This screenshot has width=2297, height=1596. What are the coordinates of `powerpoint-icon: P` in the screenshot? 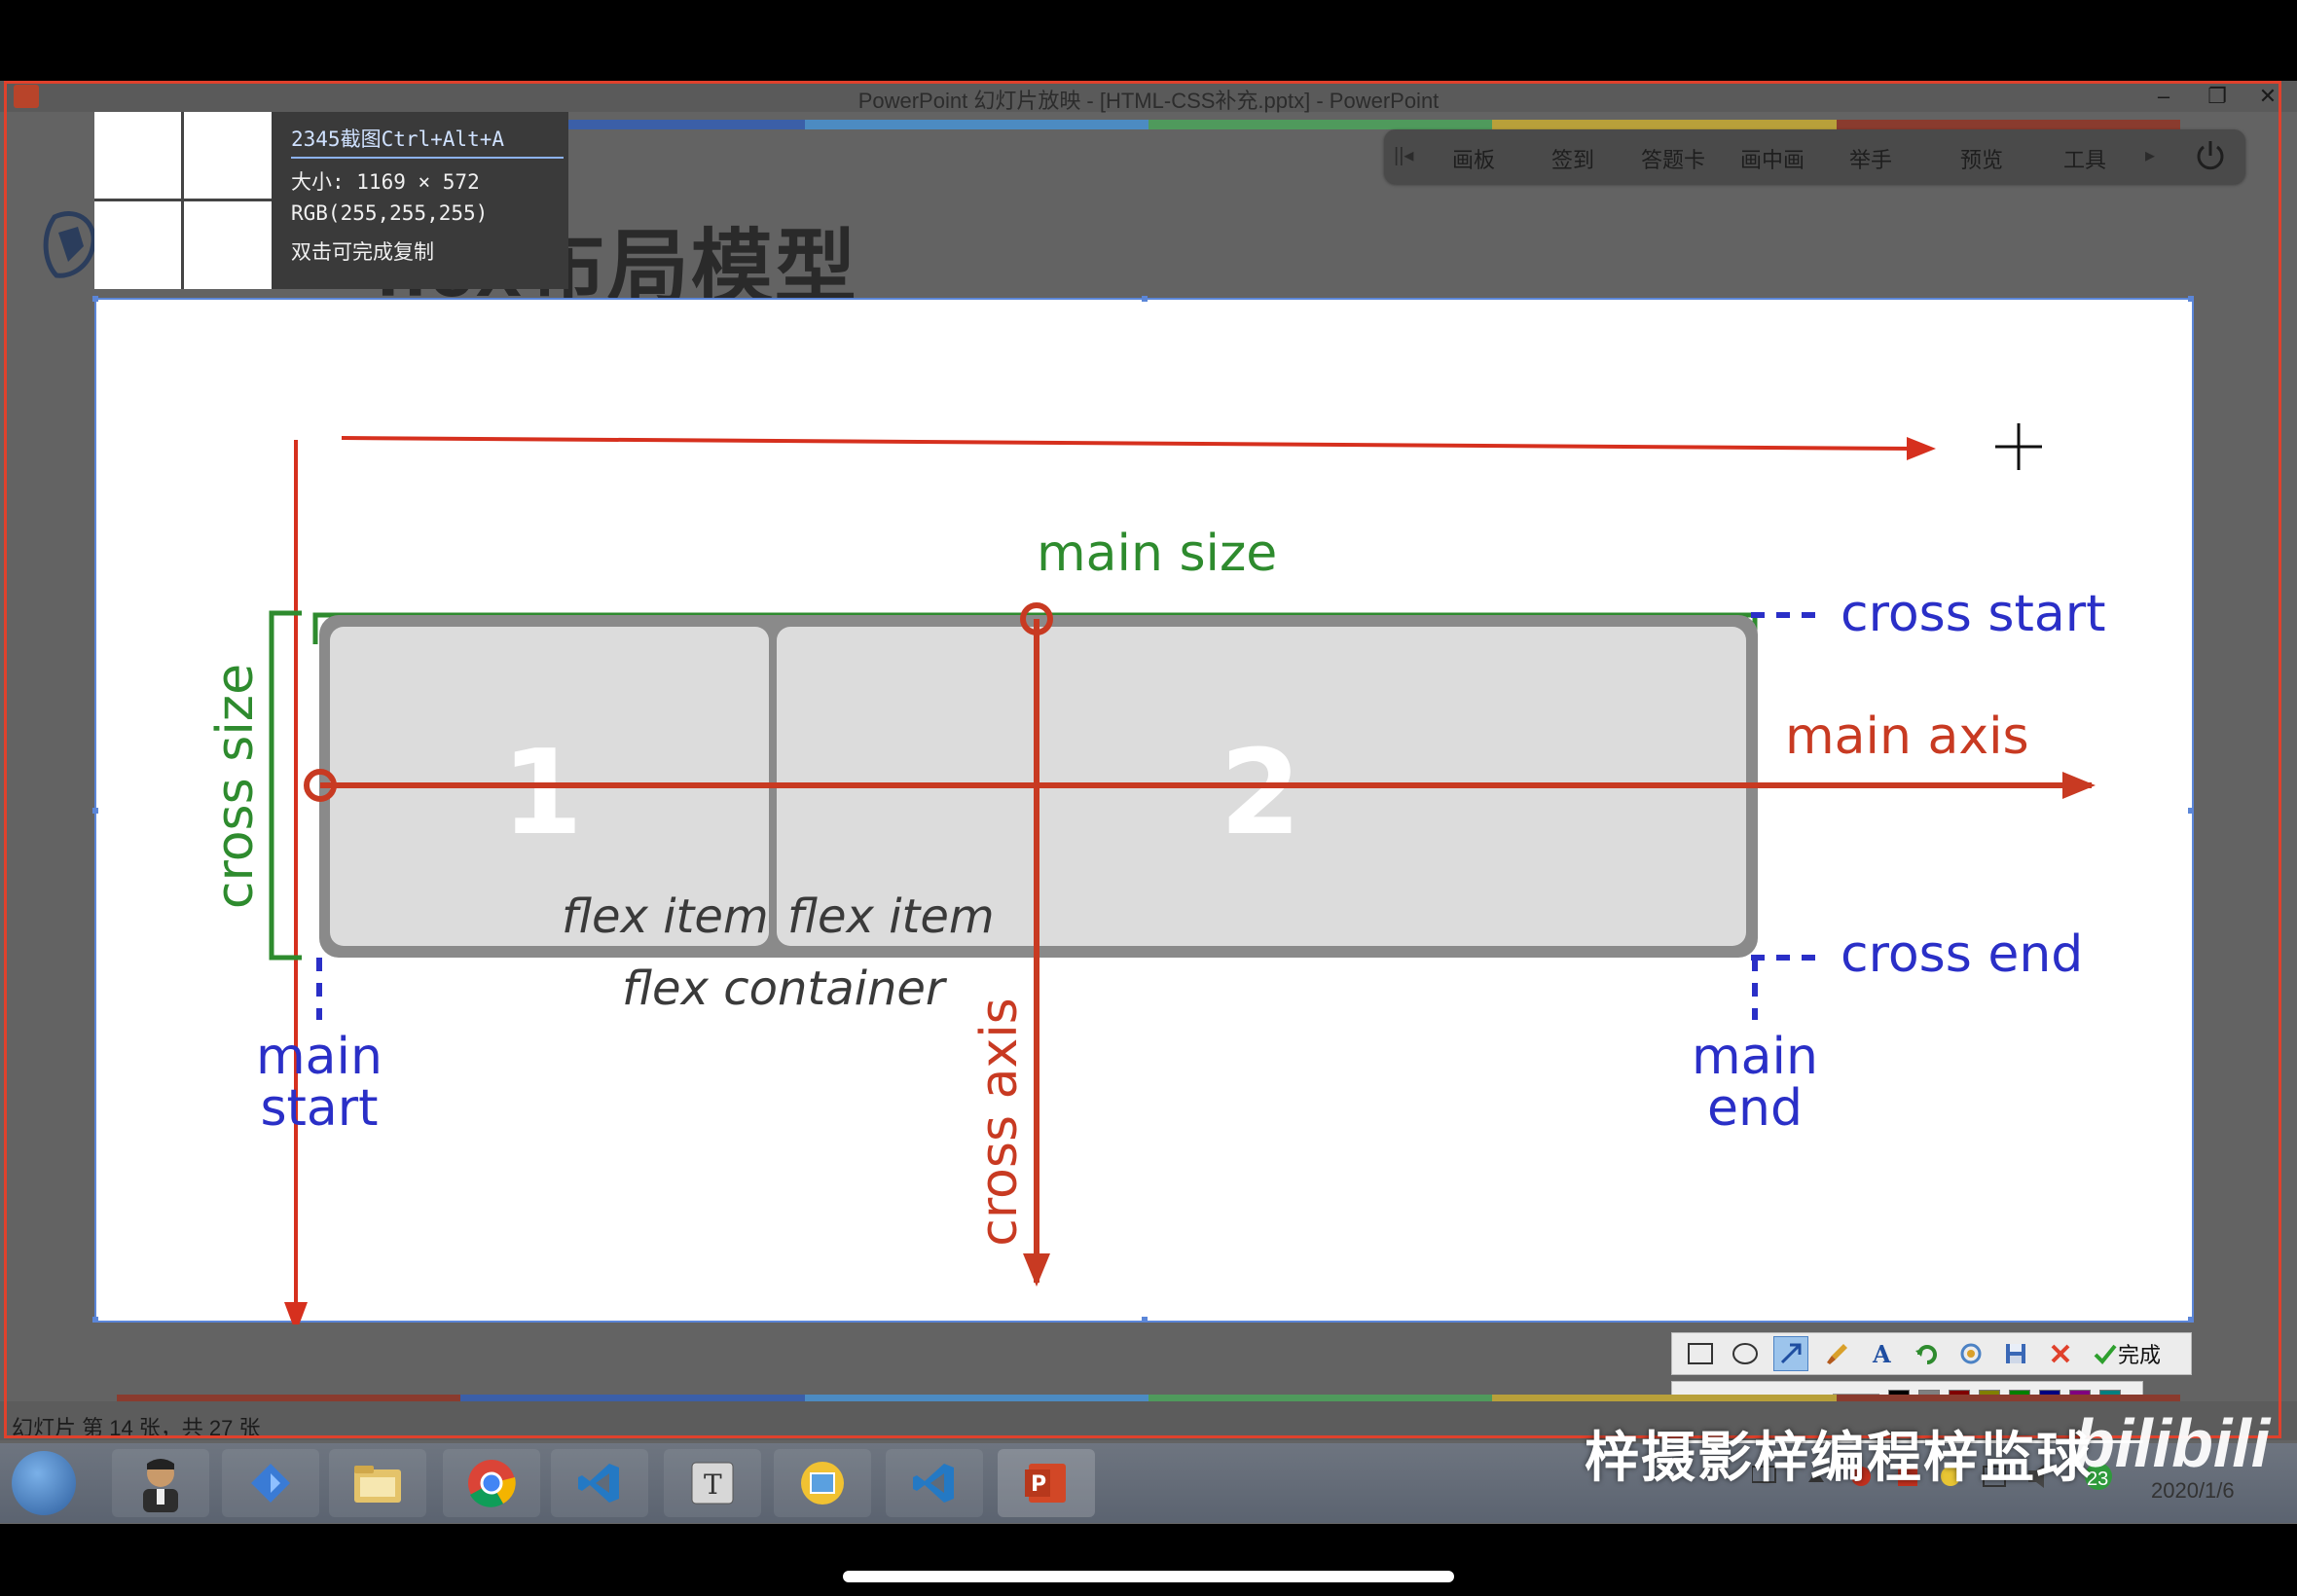 It's located at (1046, 1483).